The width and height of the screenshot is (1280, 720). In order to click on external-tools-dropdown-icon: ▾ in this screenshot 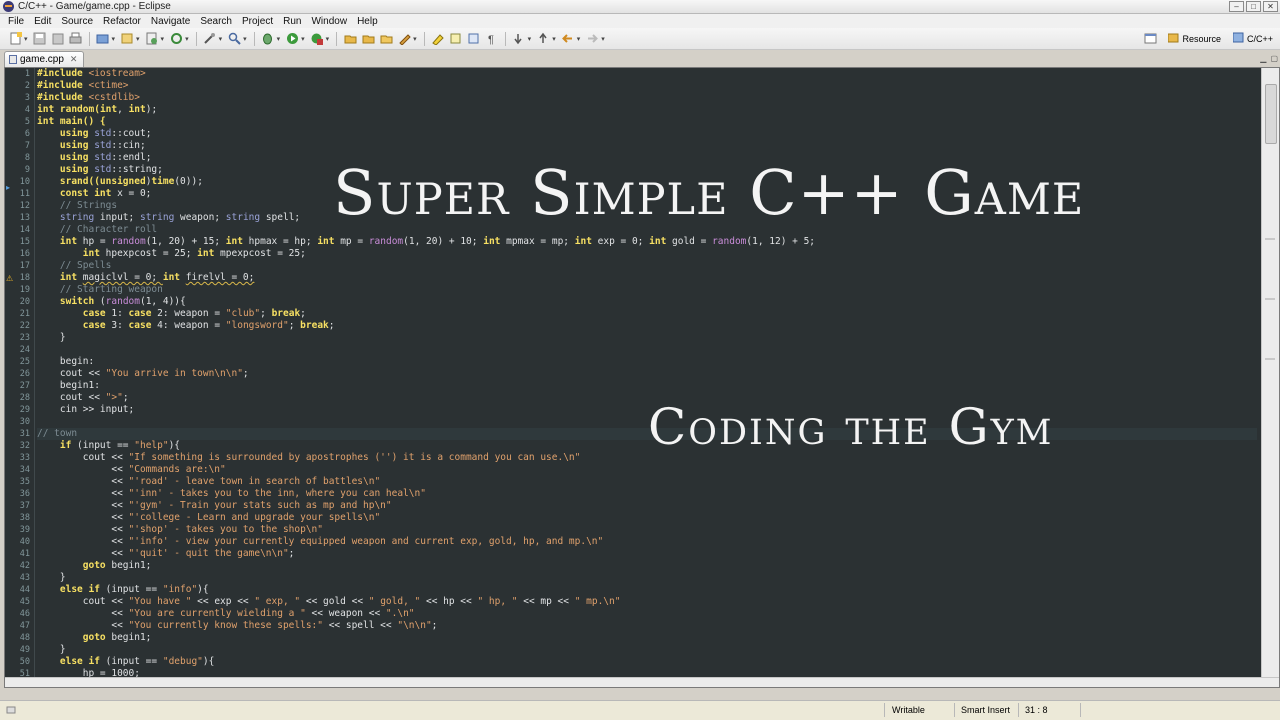, I will do `click(328, 39)`.